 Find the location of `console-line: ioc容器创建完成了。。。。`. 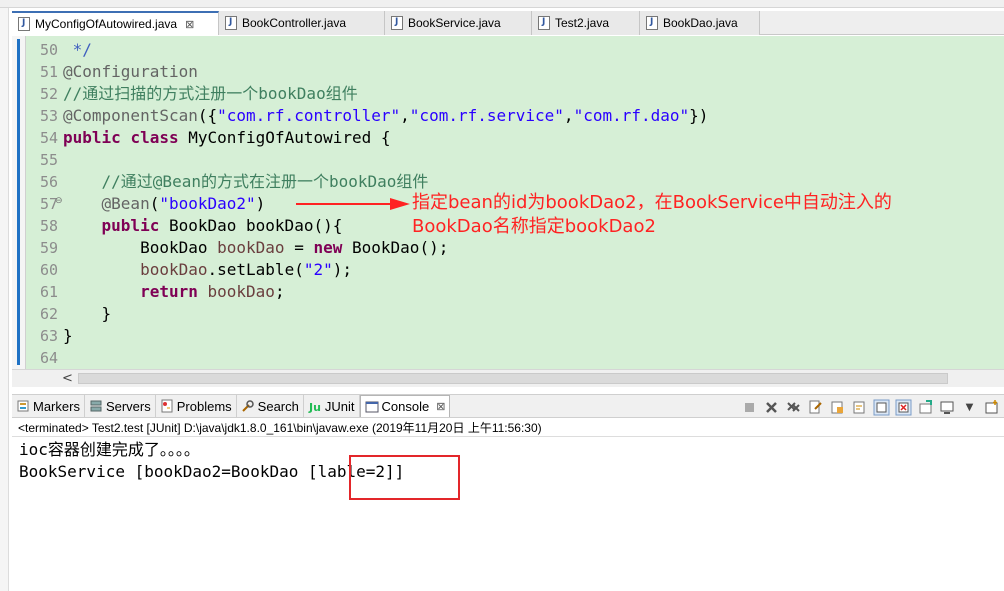

console-line: ioc容器创建完成了。。。。 is located at coordinates (109, 449).